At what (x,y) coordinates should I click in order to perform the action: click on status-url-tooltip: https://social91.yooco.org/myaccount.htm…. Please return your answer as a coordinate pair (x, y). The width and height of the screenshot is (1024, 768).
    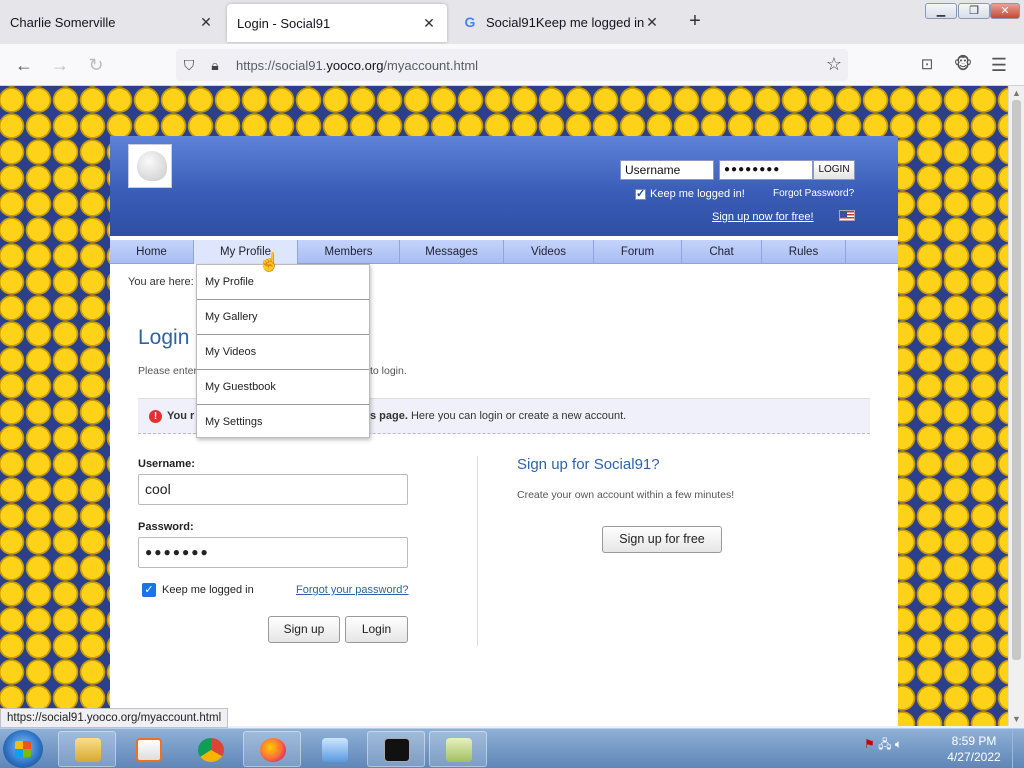
    Looking at the image, I should click on (114, 718).